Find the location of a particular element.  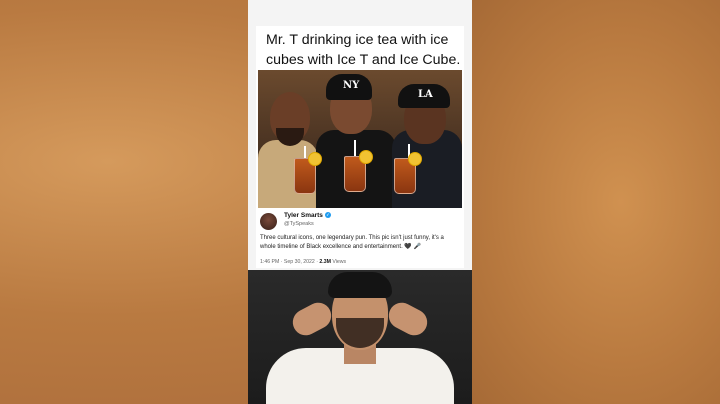

tweet-author: Tyler Smarts ✓ is located at coordinates (307, 215).